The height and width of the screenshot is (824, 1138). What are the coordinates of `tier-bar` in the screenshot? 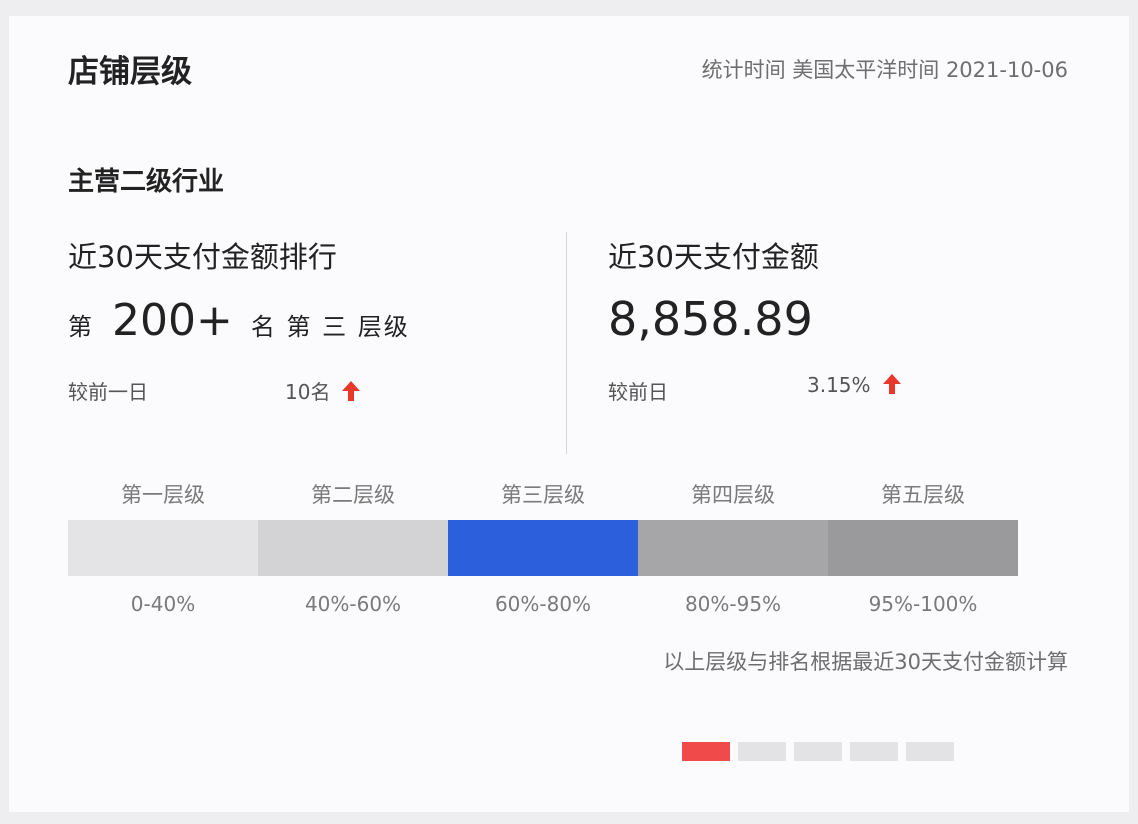 It's located at (543, 548).